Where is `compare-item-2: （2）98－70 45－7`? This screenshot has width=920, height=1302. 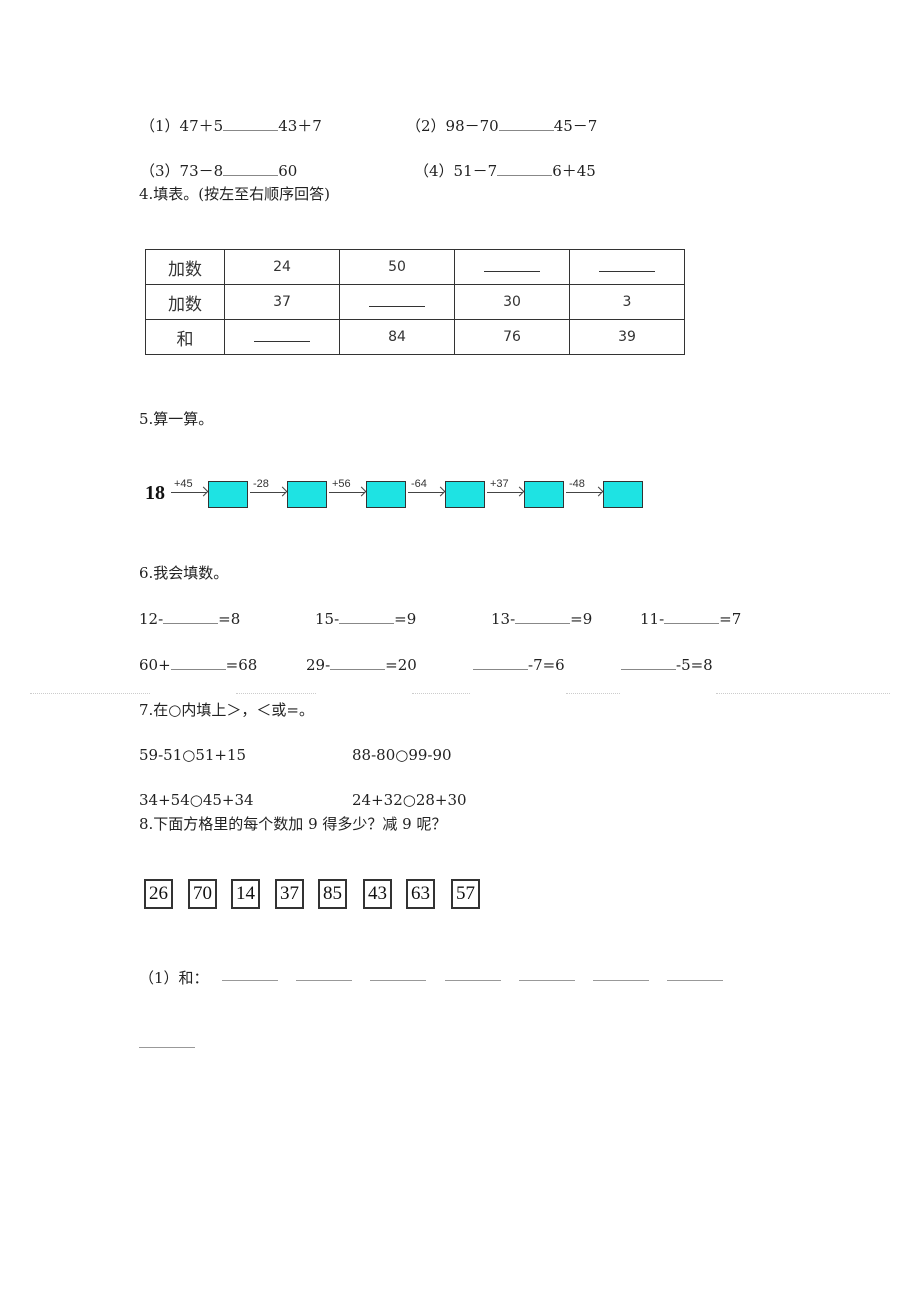 compare-item-2: （2）98－70 45－7 is located at coordinates (502, 125).